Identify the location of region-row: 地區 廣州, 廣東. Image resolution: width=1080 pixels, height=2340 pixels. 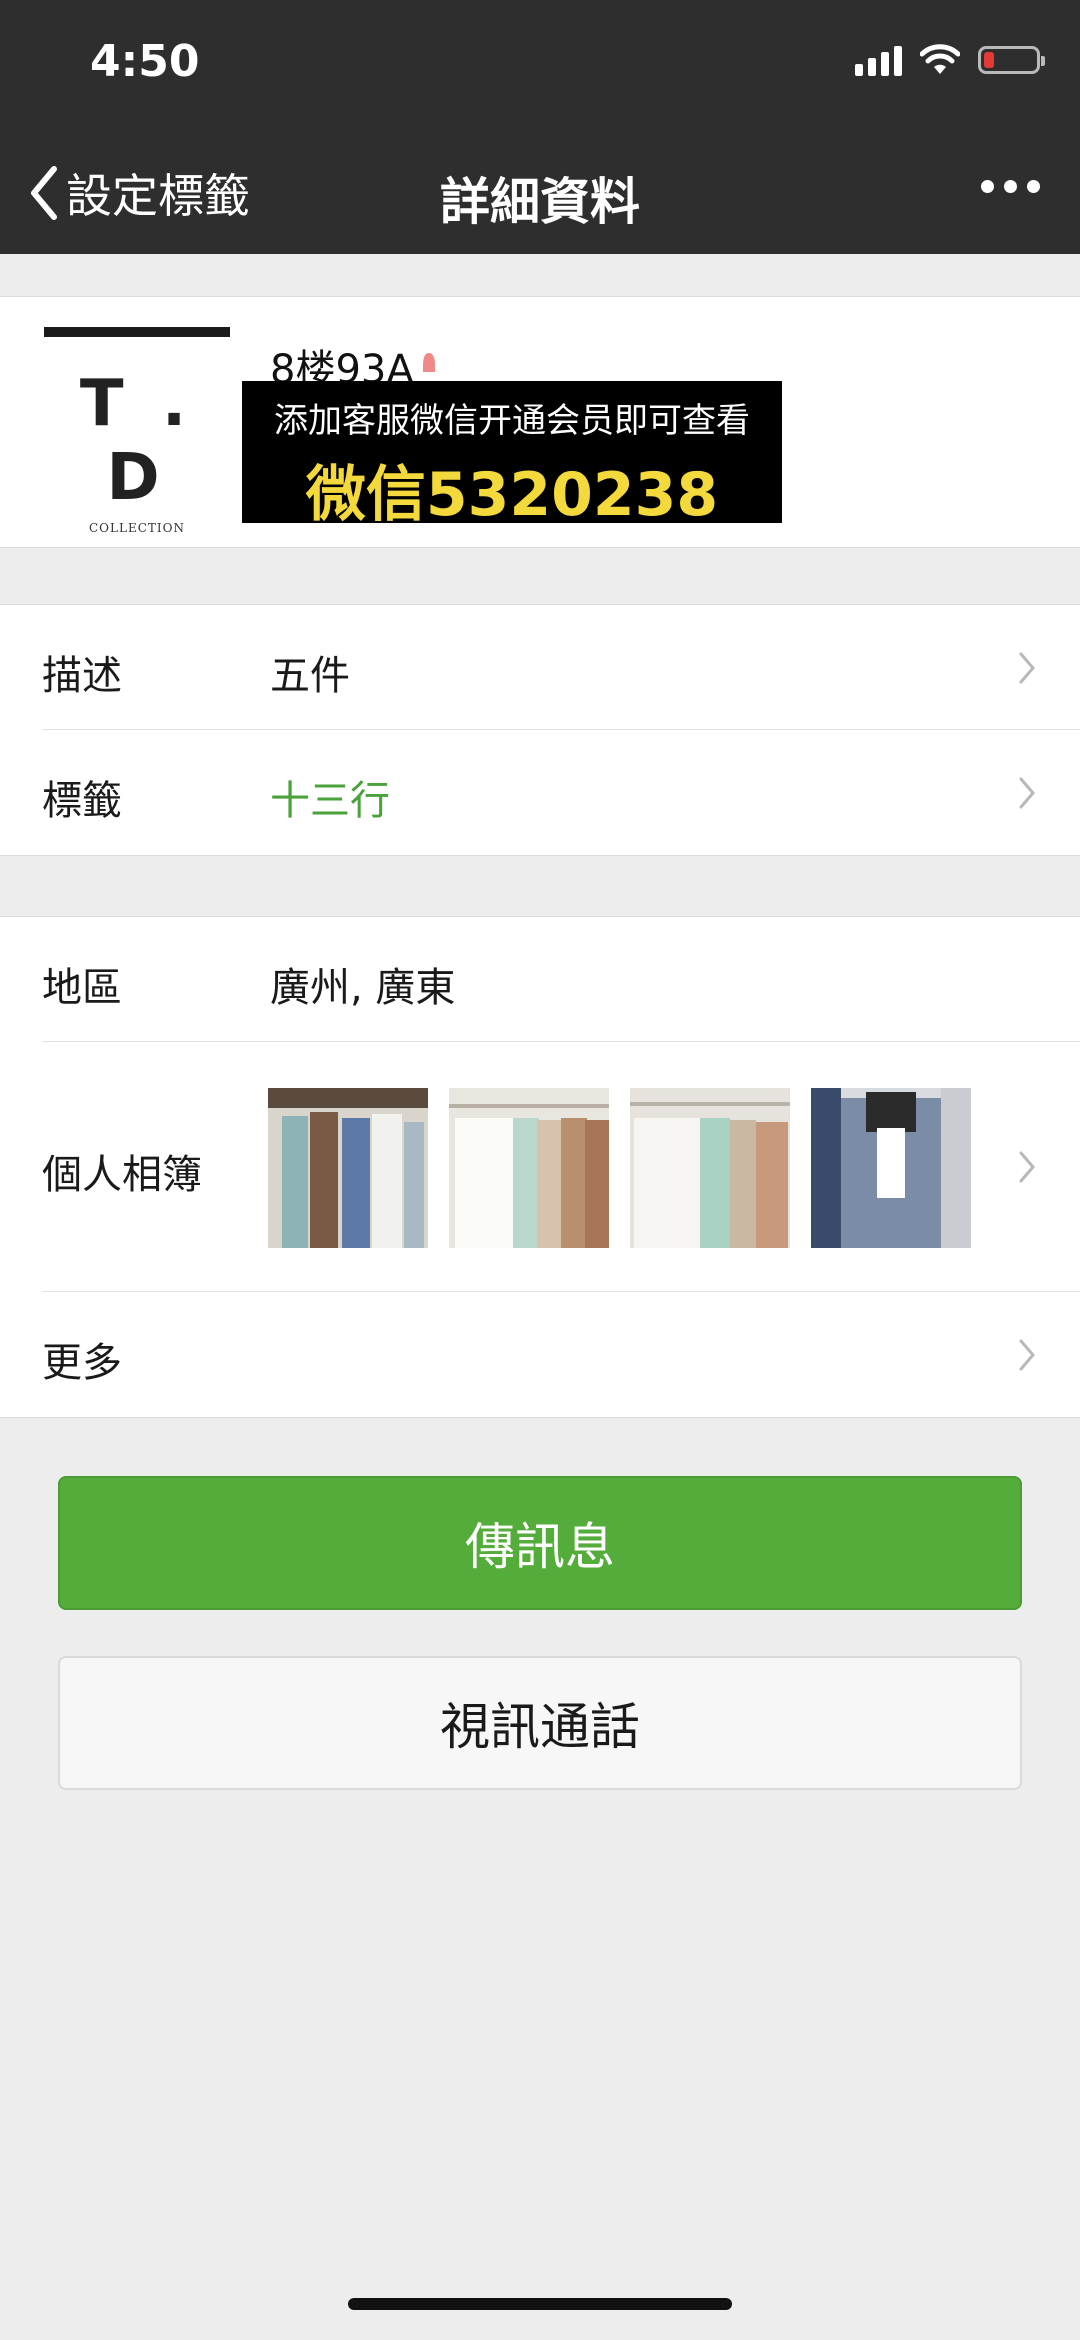
(540, 979).